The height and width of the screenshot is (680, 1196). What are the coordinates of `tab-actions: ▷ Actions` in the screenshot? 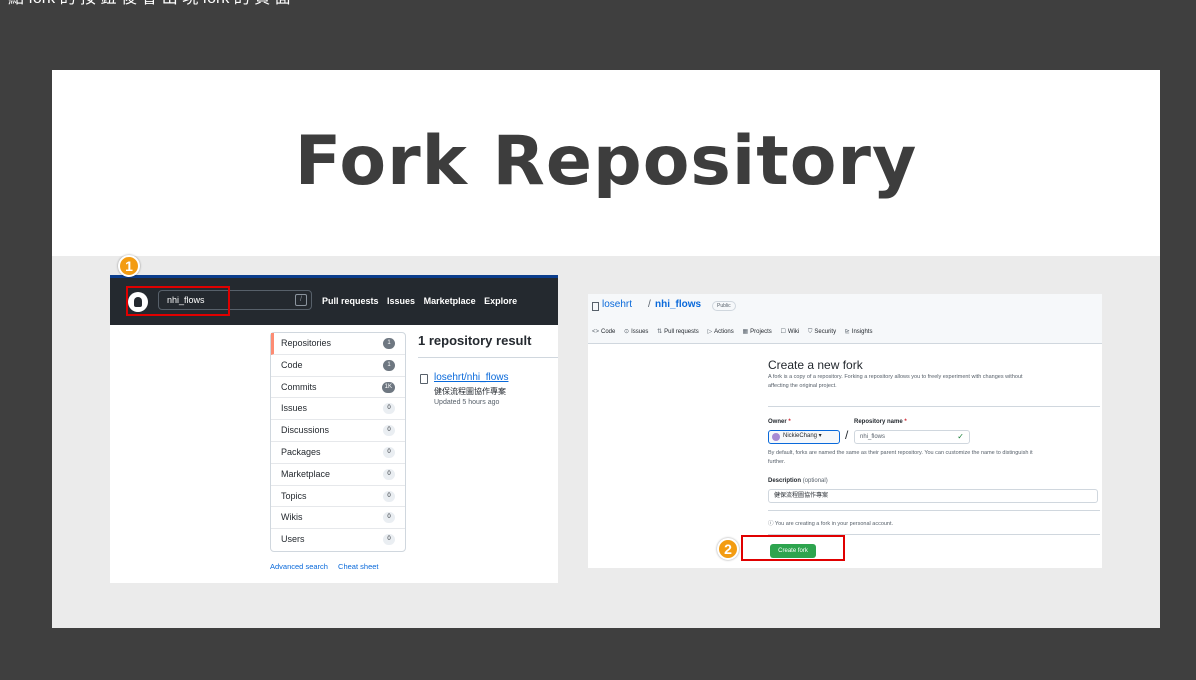 It's located at (720, 332).